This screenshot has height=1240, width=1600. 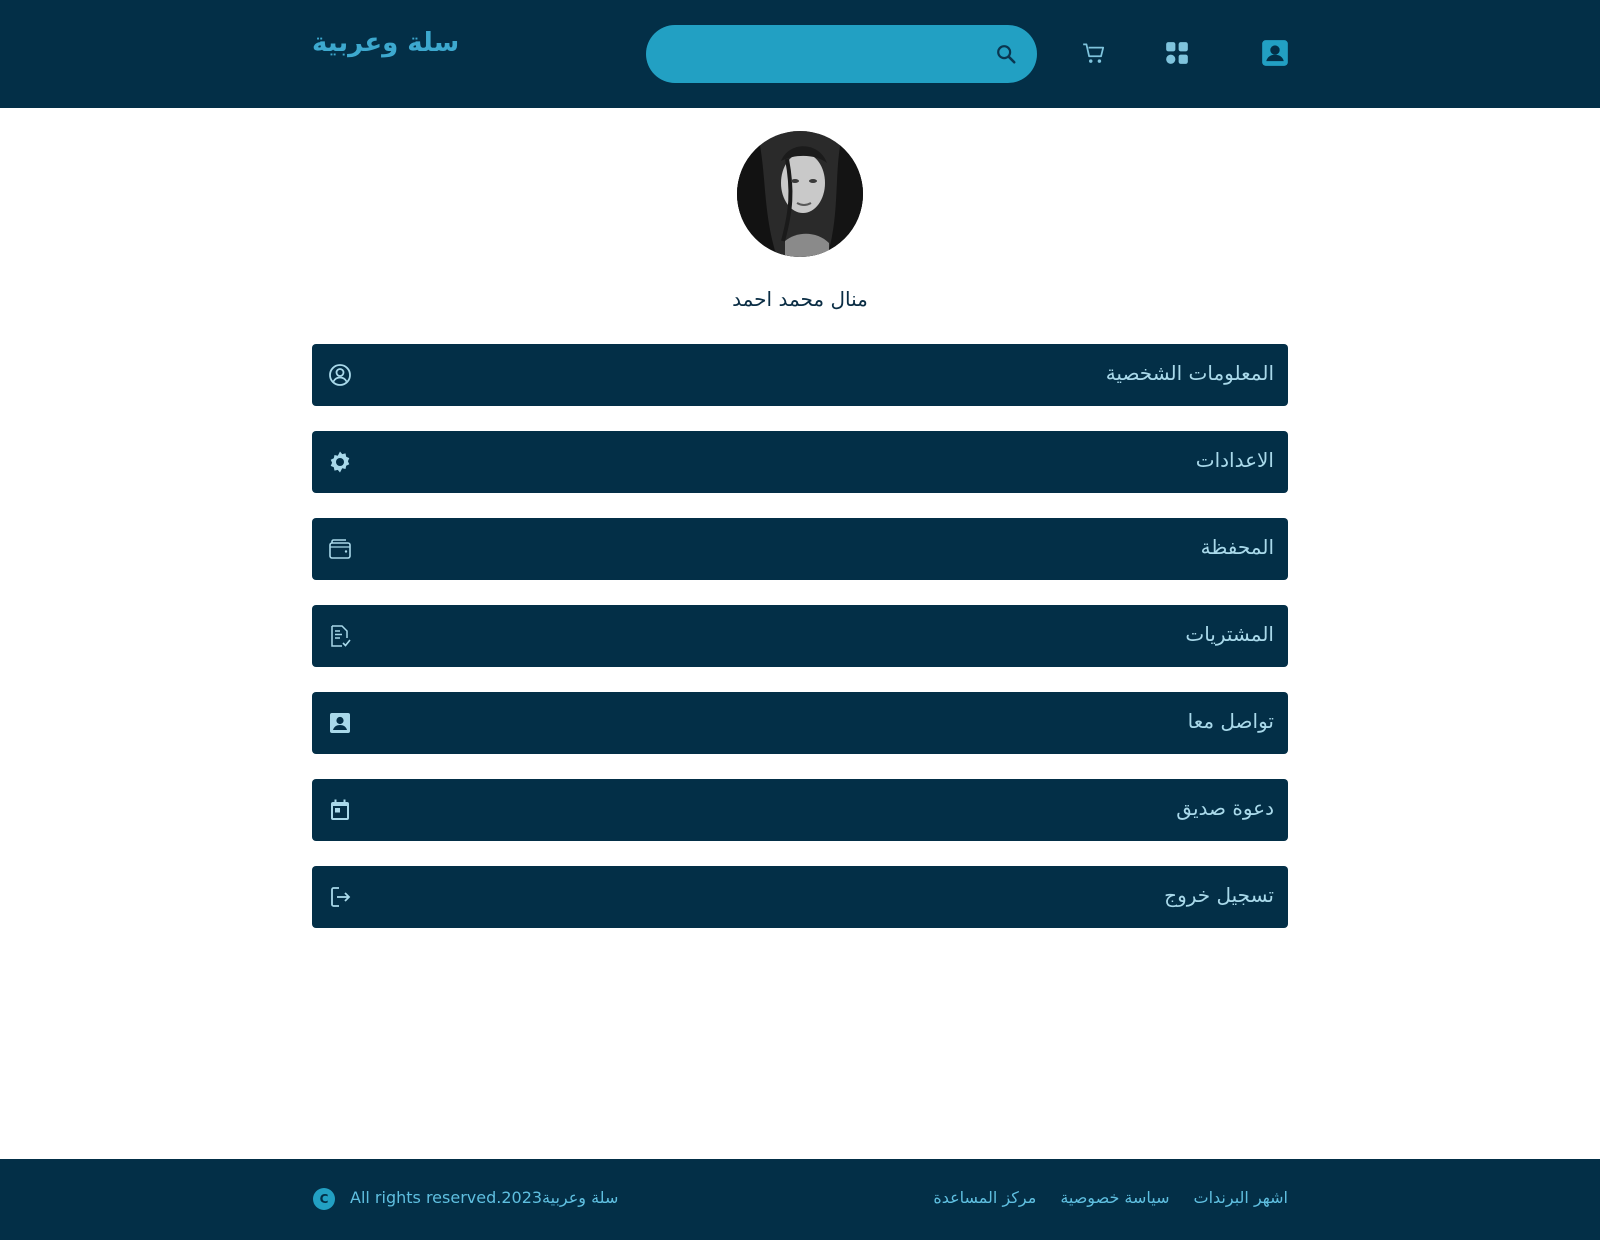 I want to click on copyright-text: All rights reserved.سلة وعربية2023, so click(x=484, y=1197).